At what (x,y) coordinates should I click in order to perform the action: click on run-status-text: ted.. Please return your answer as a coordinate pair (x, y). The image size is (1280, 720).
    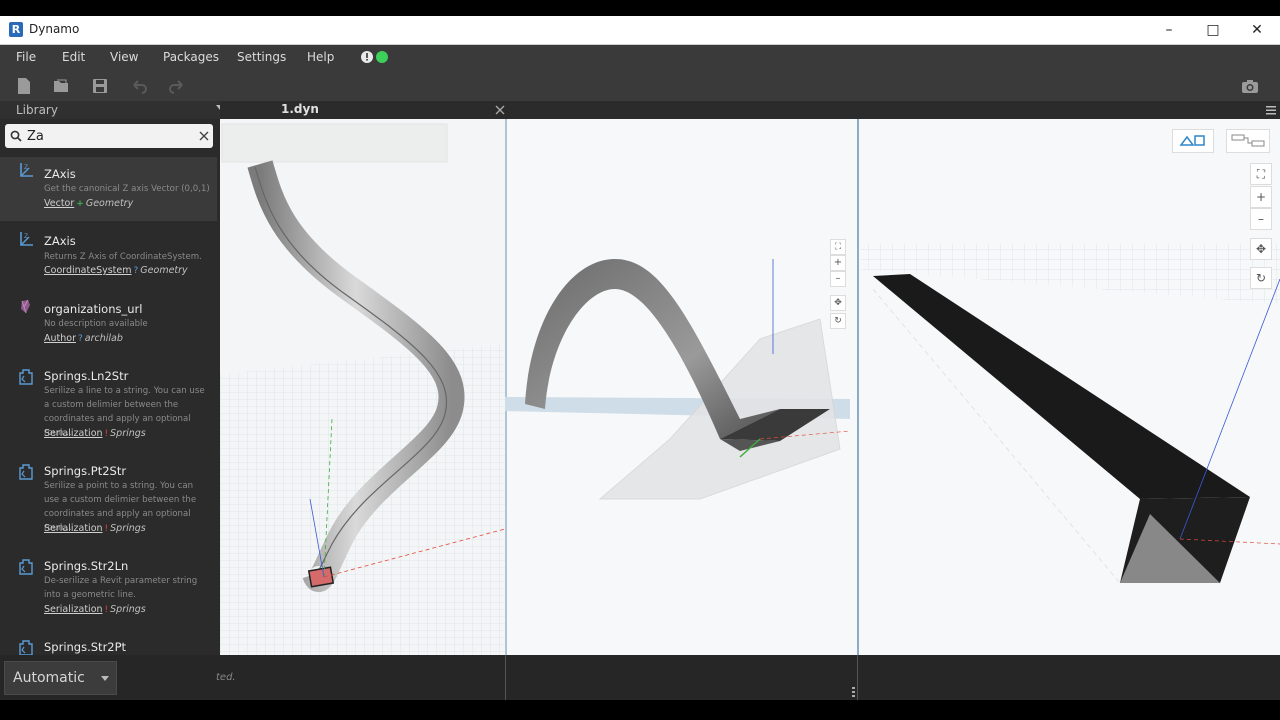
    Looking at the image, I should click on (226, 677).